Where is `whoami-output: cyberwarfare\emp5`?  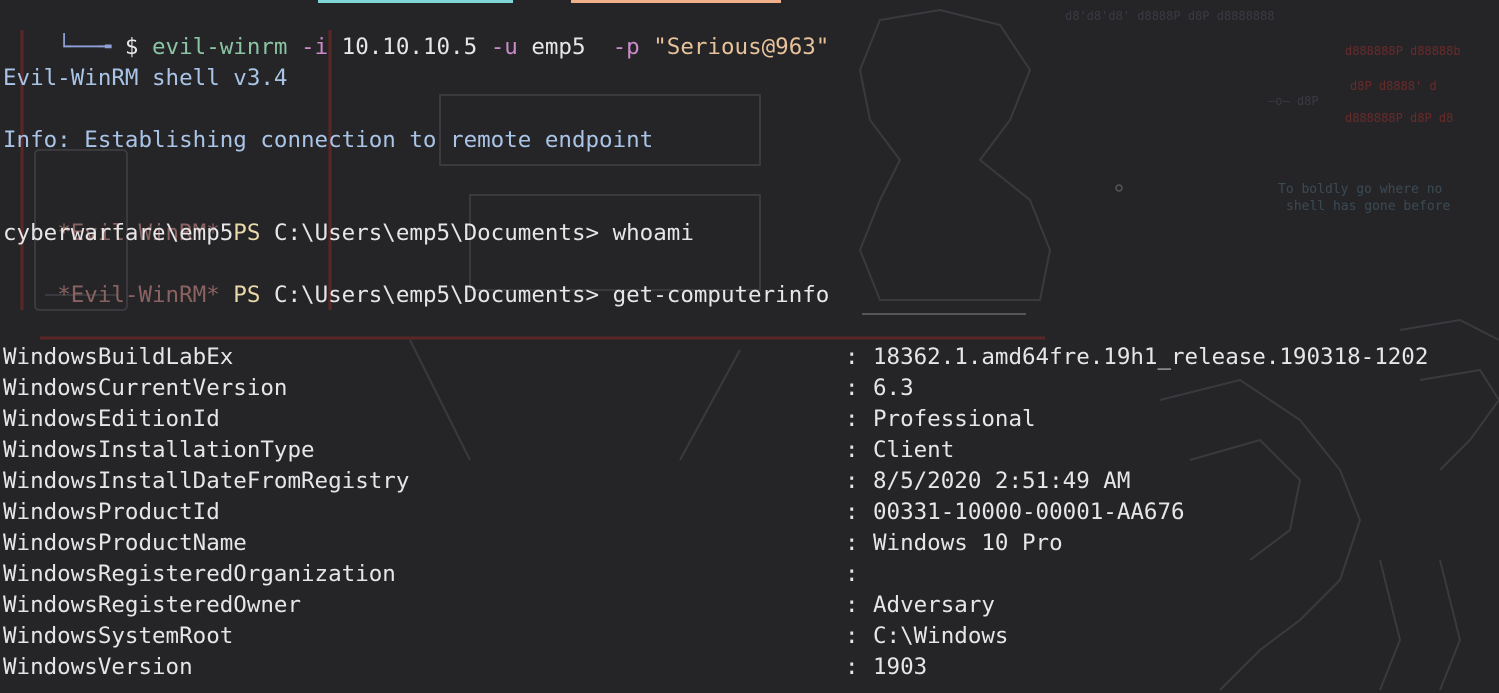
whoami-output: cyberwarfare\emp5 is located at coordinates (118, 233).